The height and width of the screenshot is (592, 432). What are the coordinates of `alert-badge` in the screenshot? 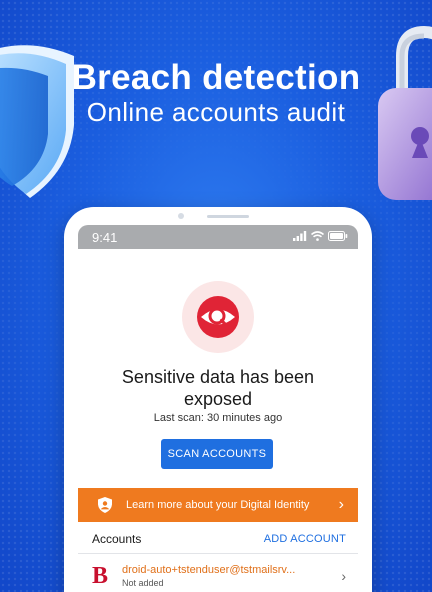 It's located at (218, 317).